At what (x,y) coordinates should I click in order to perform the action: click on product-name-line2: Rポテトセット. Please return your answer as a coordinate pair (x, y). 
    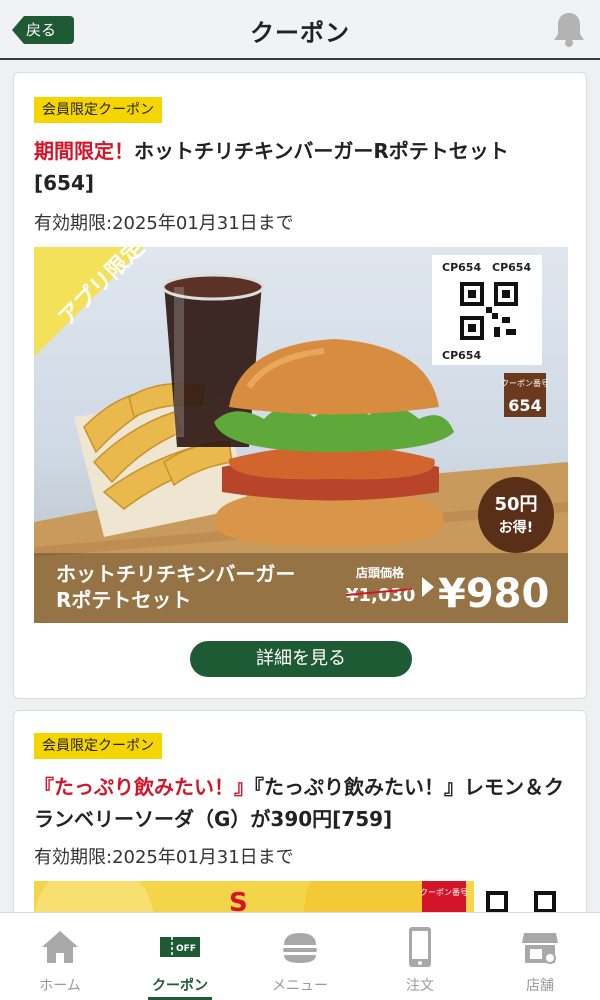
    Looking at the image, I should click on (123, 600).